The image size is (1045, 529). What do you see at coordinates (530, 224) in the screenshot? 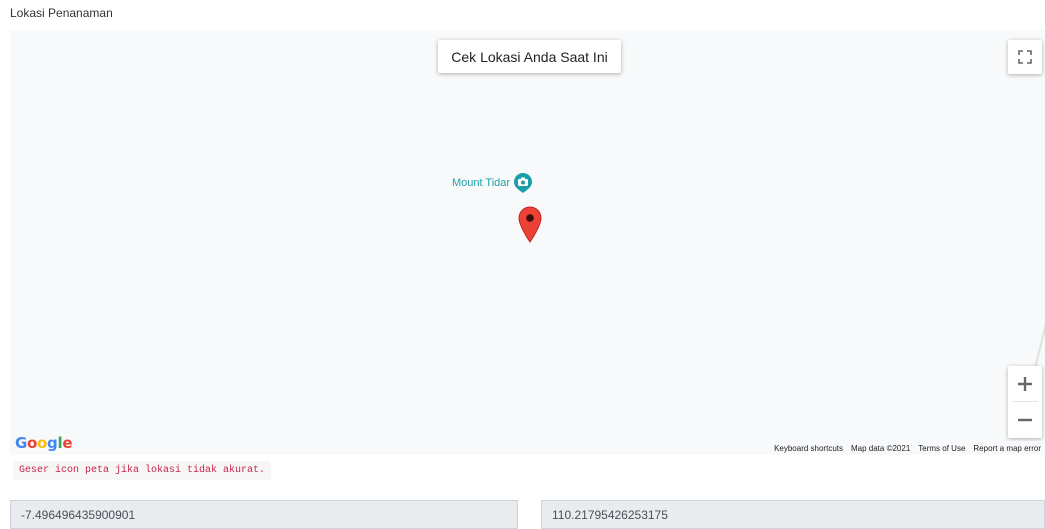
I see `map-marker-icon` at bounding box center [530, 224].